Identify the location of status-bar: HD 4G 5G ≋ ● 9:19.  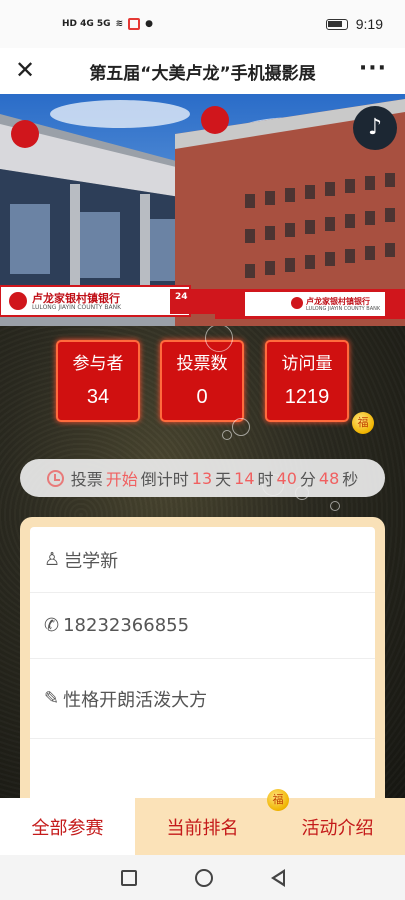
(202, 24).